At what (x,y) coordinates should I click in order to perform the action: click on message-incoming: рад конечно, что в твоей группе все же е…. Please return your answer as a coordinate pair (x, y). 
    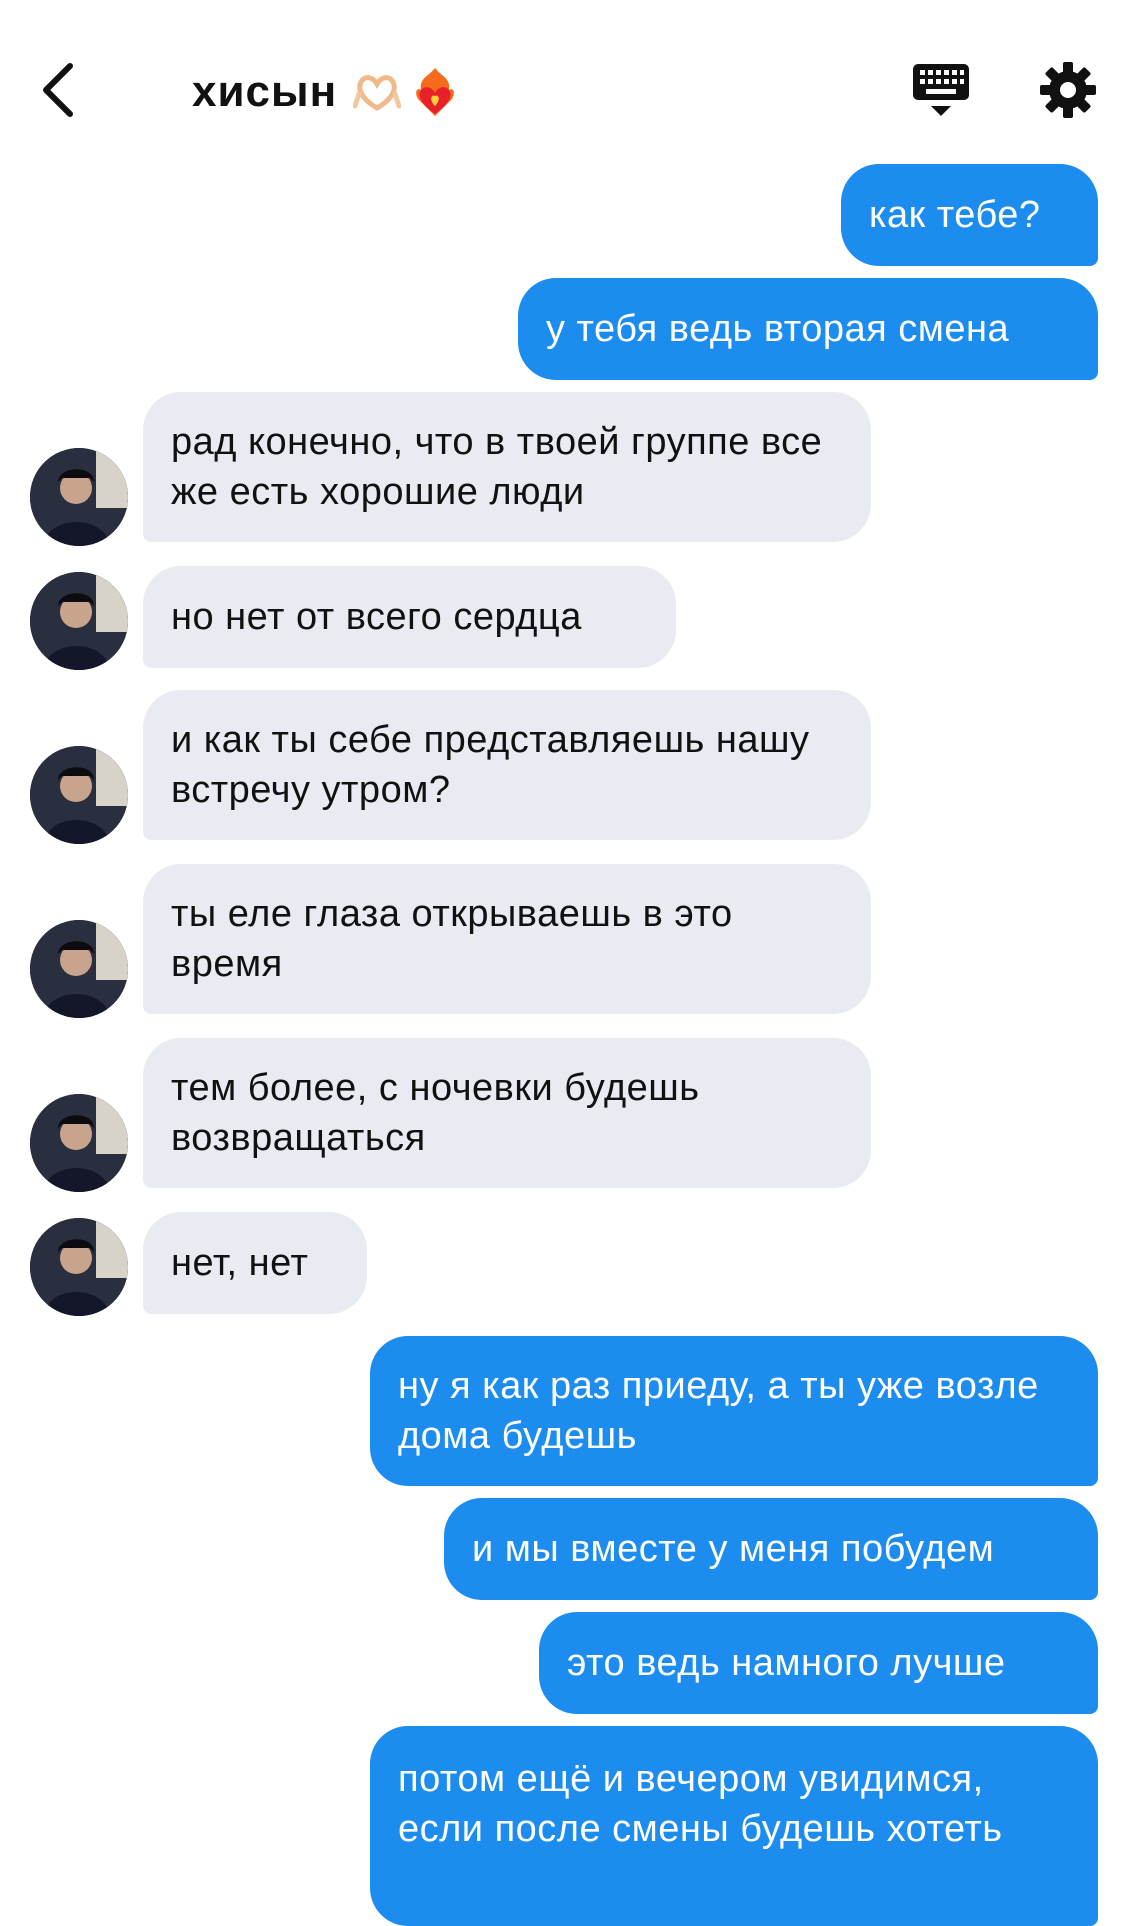
    Looking at the image, I should click on (507, 467).